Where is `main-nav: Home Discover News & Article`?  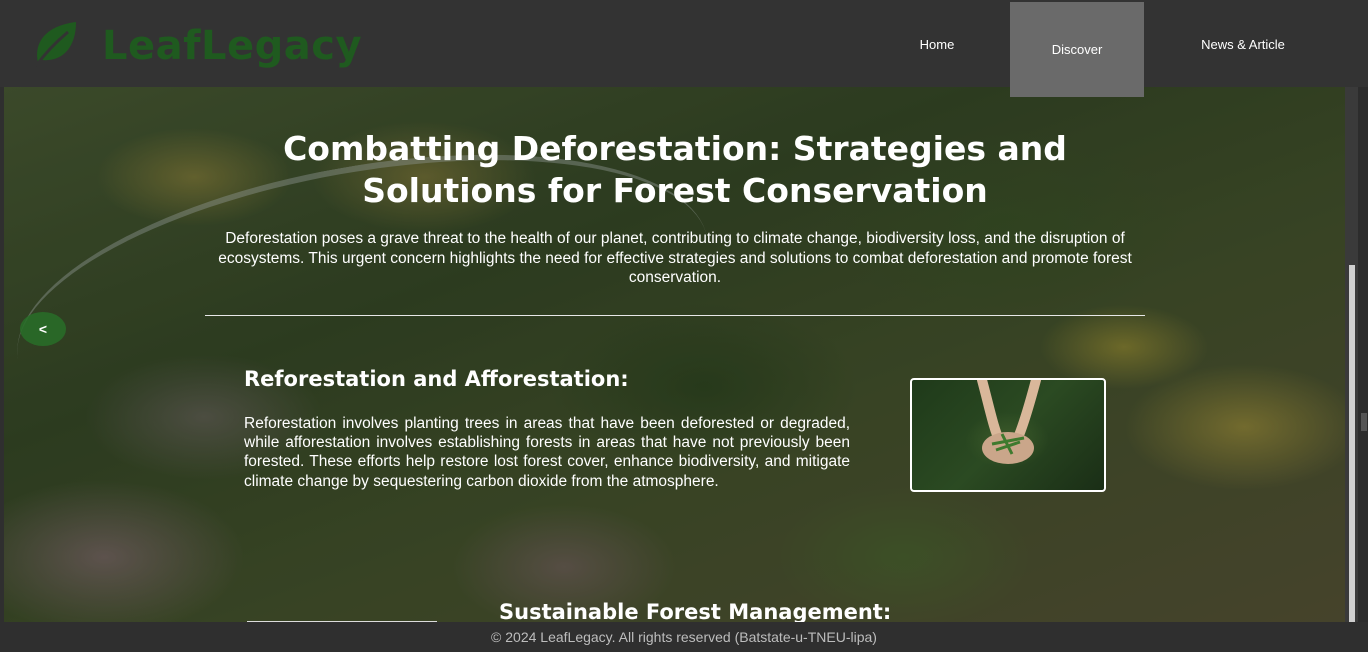 main-nav: Home Discover News & Article is located at coordinates (684, 49).